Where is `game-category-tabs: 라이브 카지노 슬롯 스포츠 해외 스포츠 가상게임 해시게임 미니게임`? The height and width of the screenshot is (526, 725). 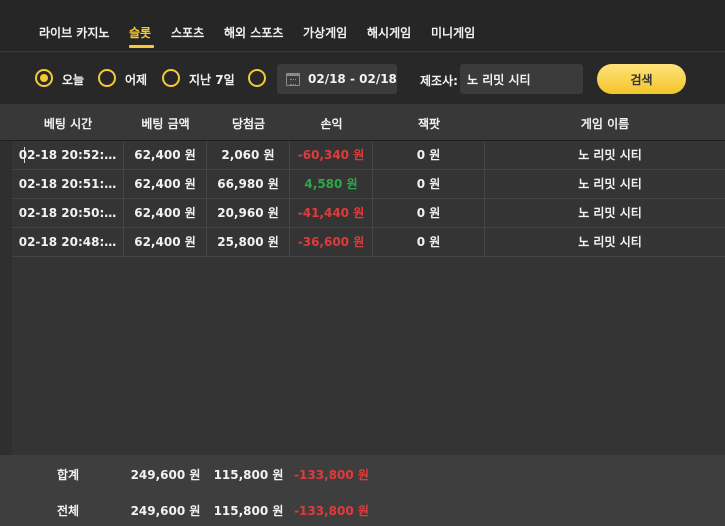 game-category-tabs: 라이브 카지노 슬롯 스포츠 해외 스포츠 가상게임 해시게임 미니게임 is located at coordinates (362, 26).